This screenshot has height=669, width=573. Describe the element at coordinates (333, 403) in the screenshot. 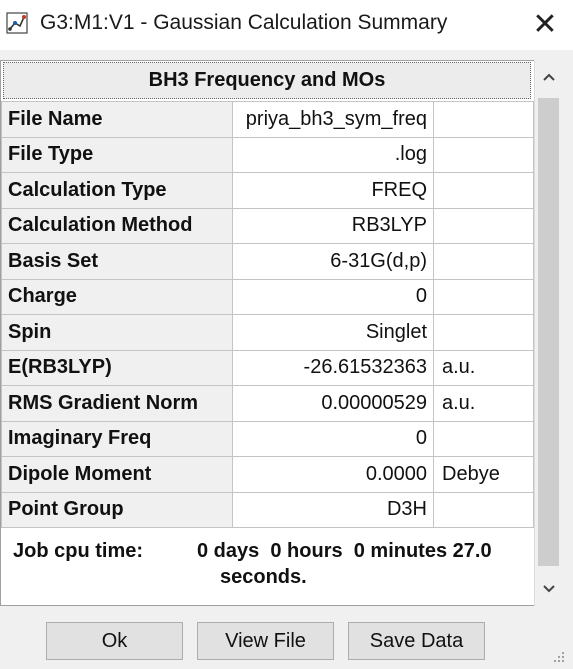

I see `row-value: 0.00000529` at that location.